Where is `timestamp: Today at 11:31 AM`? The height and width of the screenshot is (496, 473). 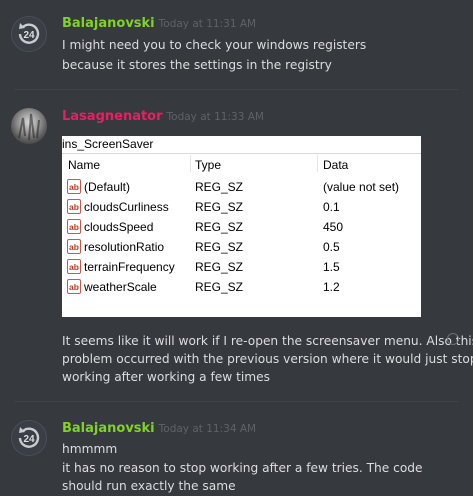
timestamp: Today at 11:31 AM is located at coordinates (207, 24).